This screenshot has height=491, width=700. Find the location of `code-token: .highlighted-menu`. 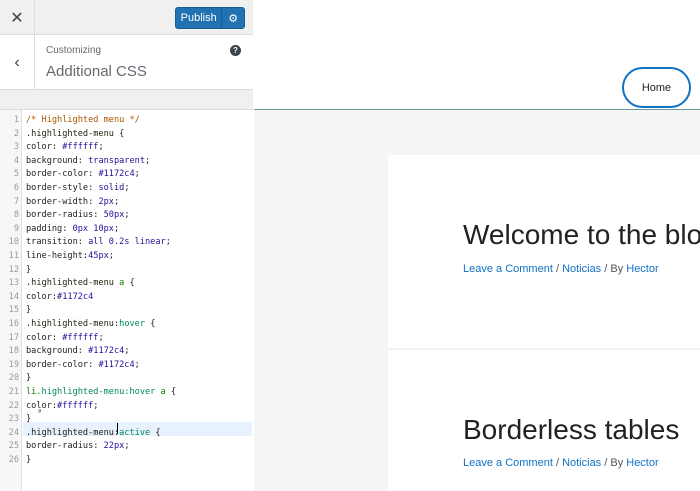

code-token: .highlighted-menu is located at coordinates (73, 283).